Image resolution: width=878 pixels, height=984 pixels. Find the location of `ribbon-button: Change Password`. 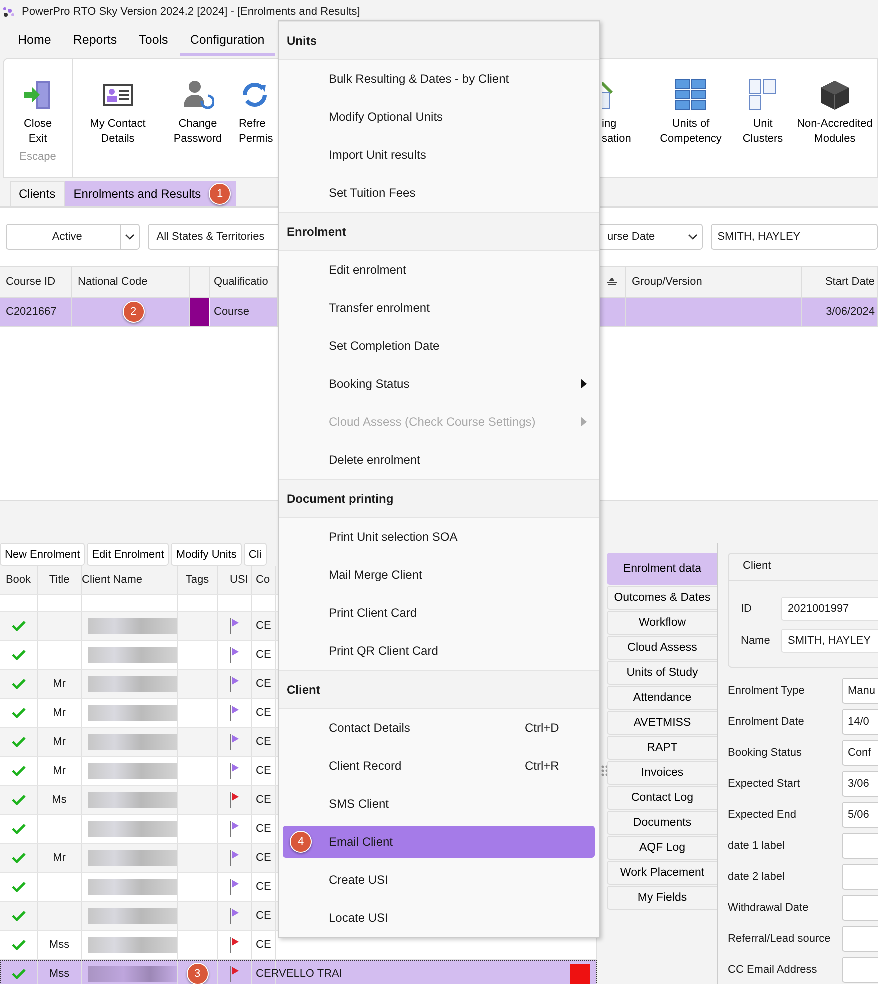

ribbon-button: Change Password is located at coordinates (198, 113).